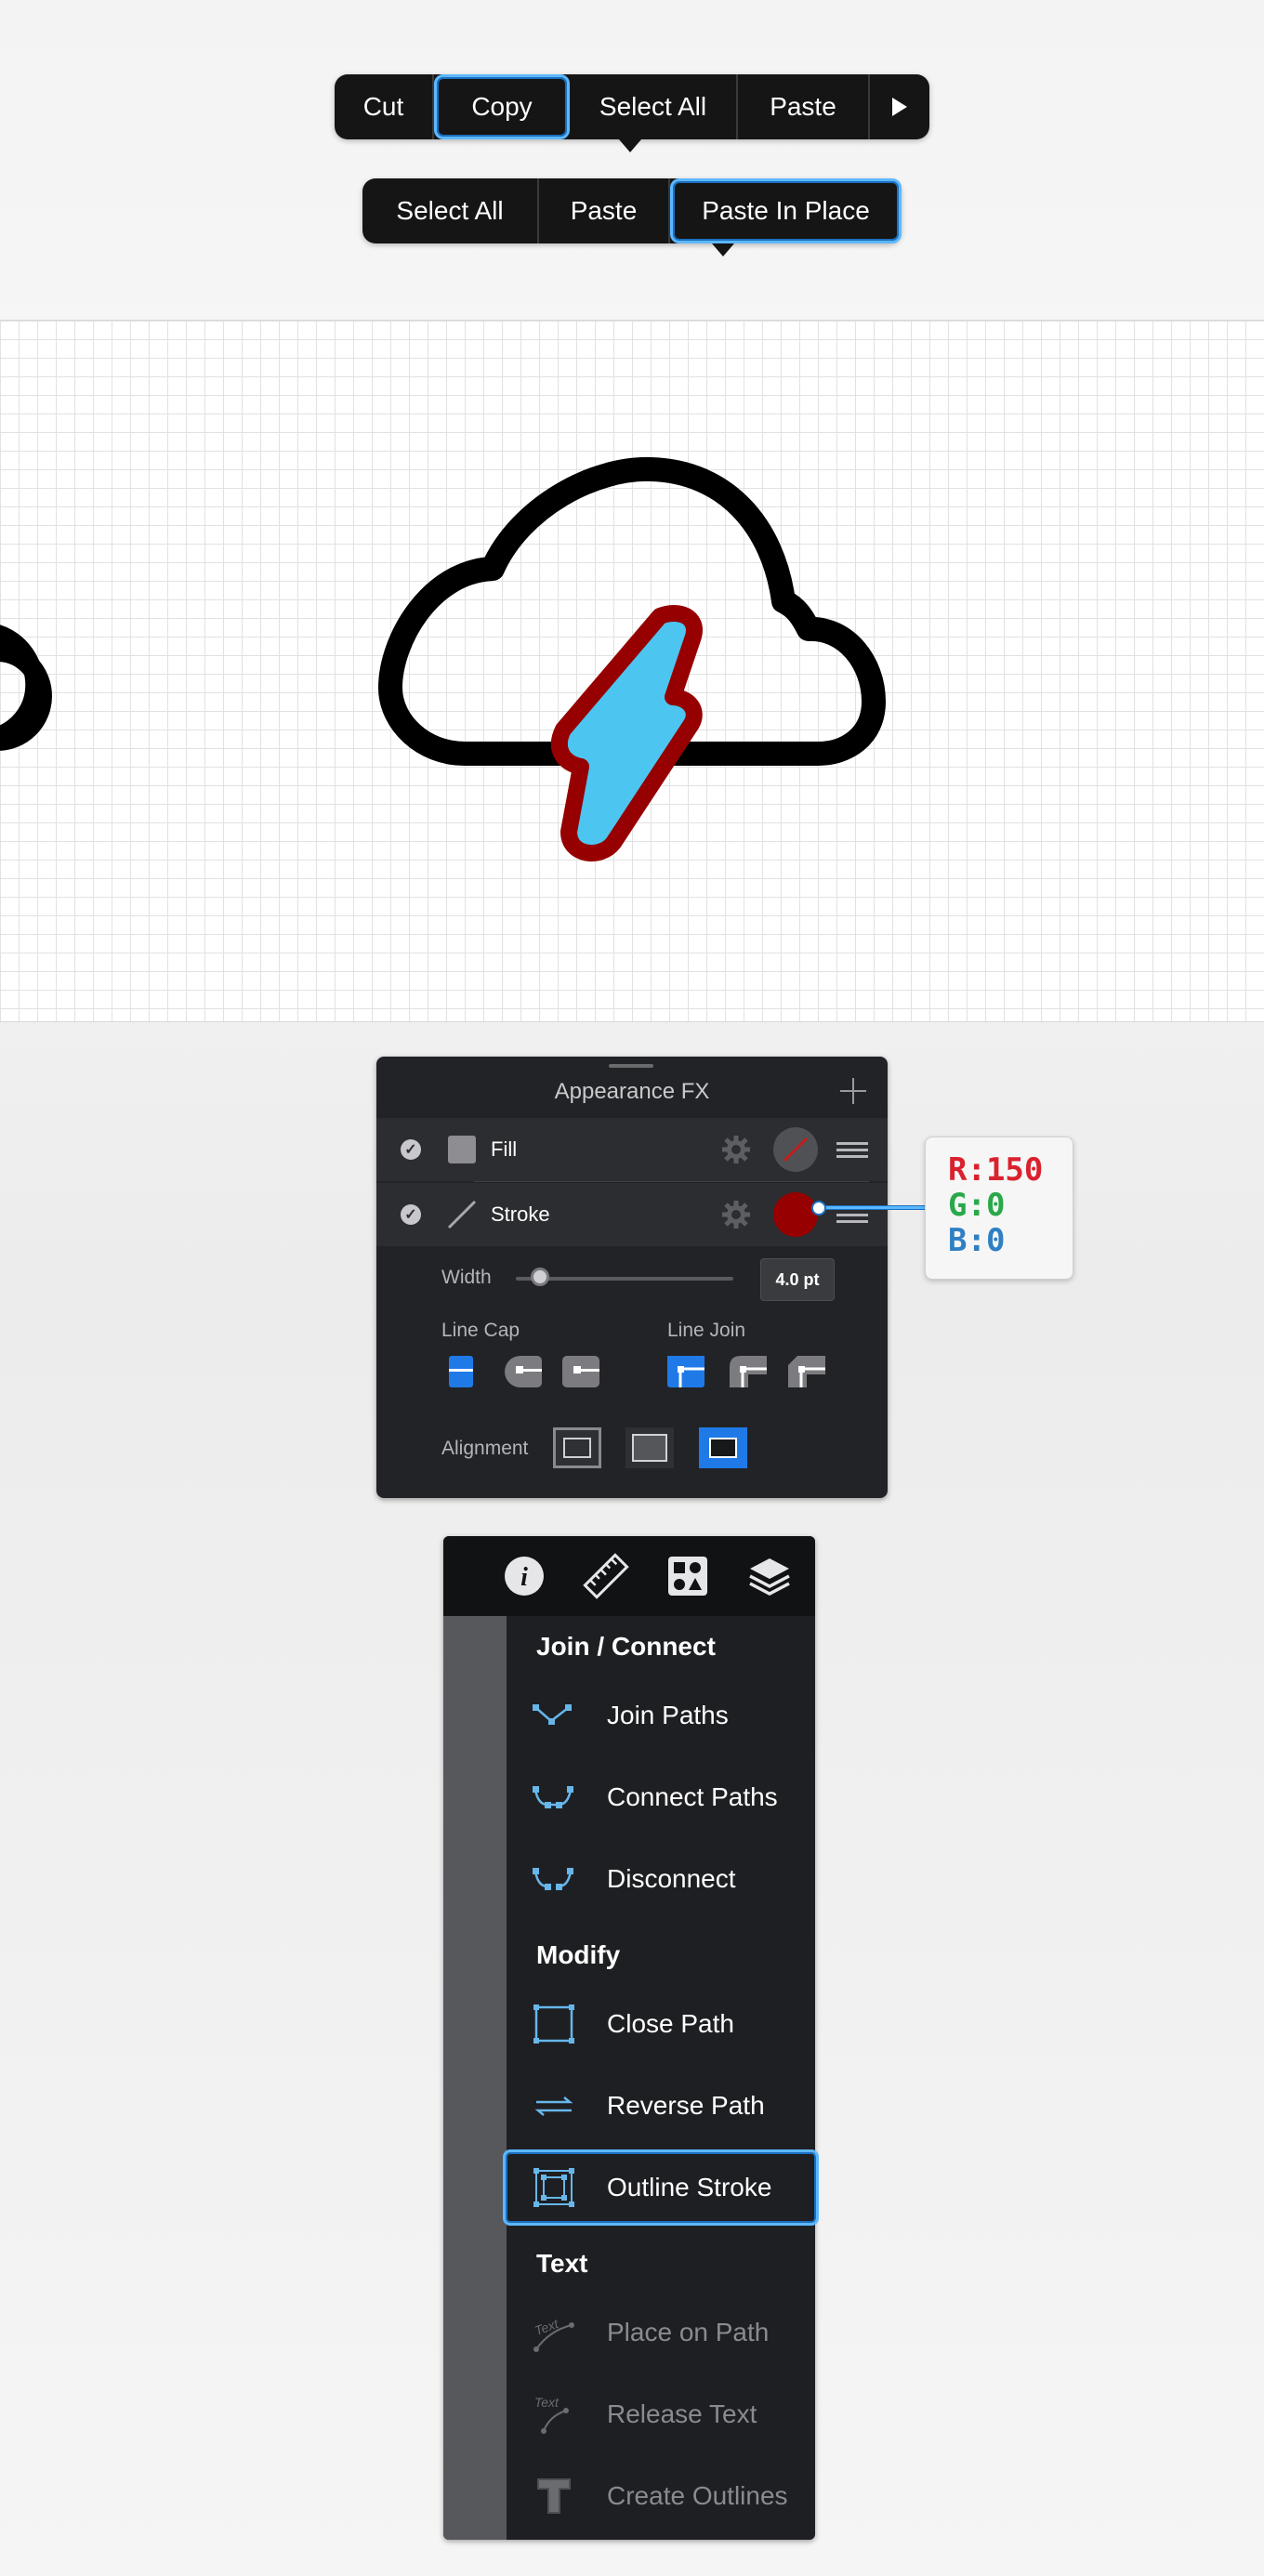 The height and width of the screenshot is (2576, 1264). I want to click on context-menu-bottom: Select All Paste Paste In Place, so click(632, 210).